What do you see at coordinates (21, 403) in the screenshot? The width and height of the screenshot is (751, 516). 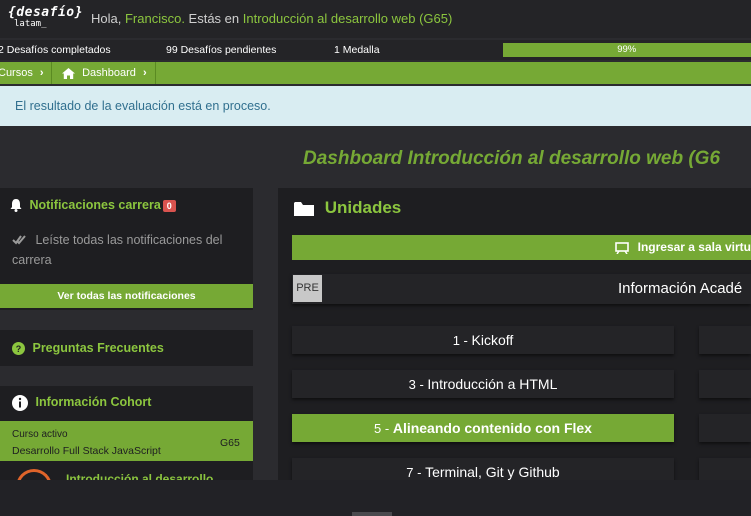 I see `info-circle-icon` at bounding box center [21, 403].